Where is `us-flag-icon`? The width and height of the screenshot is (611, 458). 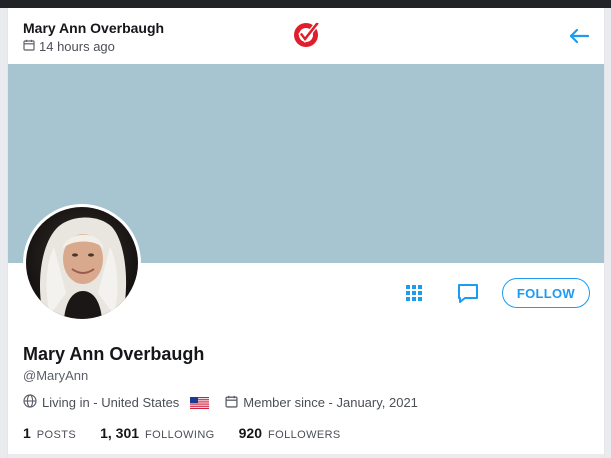
us-flag-icon is located at coordinates (200, 402).